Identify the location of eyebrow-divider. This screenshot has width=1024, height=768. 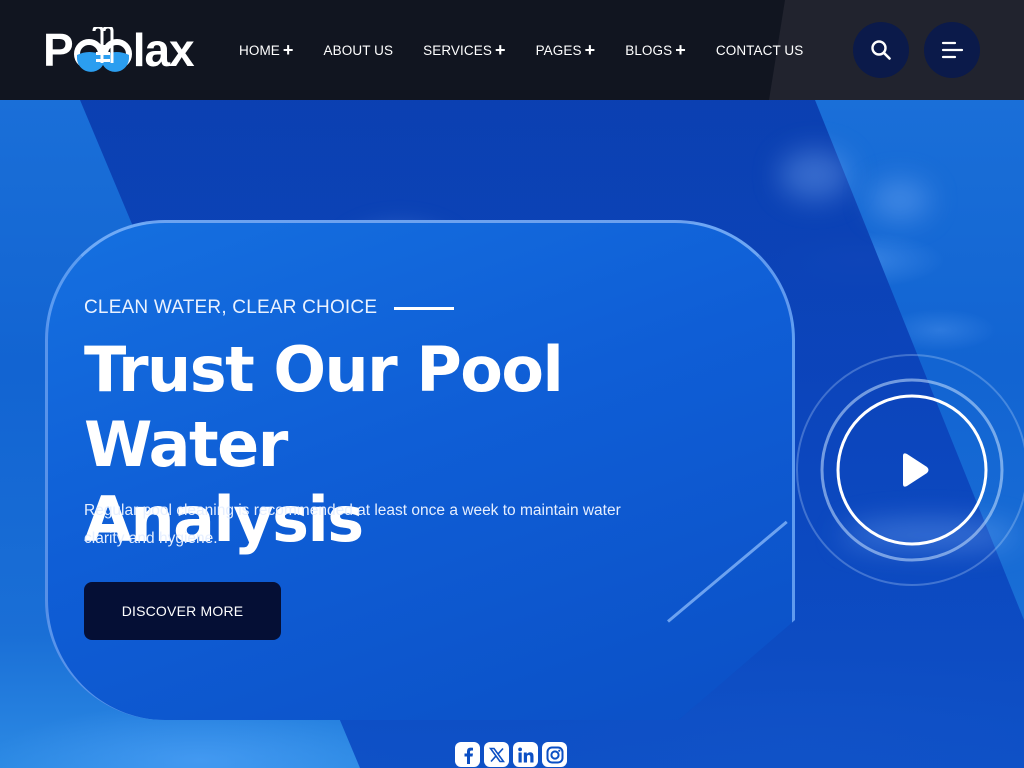
(424, 308).